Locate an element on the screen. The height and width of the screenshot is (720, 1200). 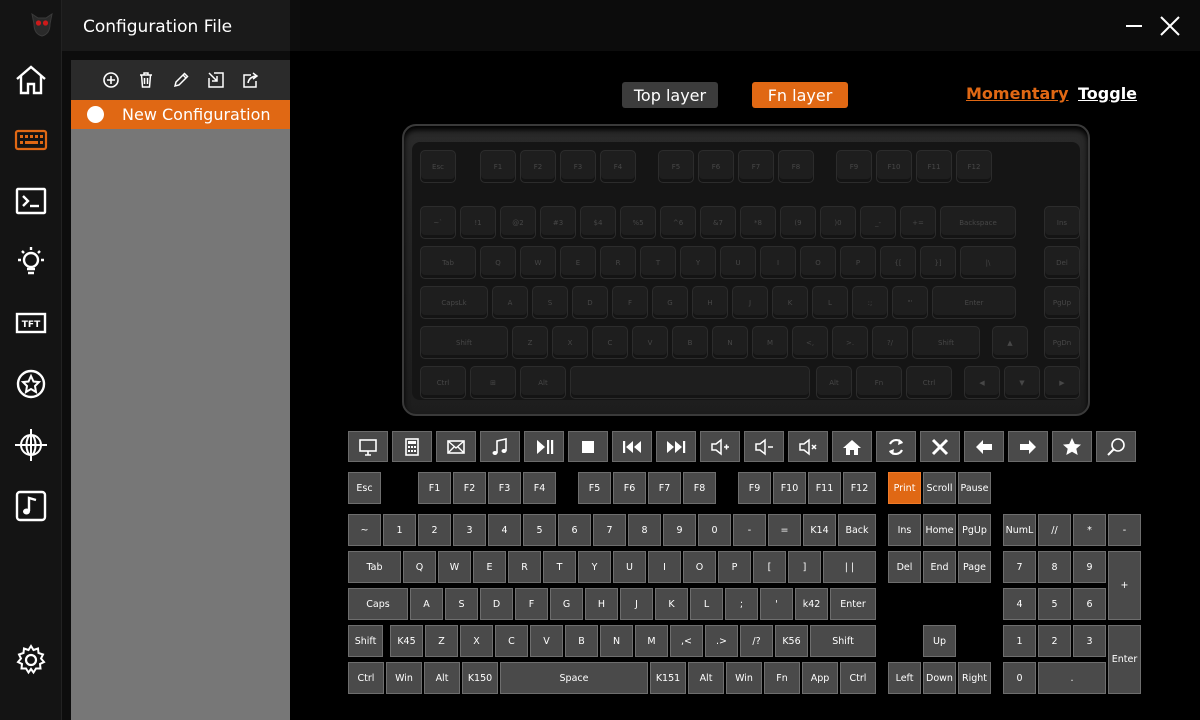
key-q: Q is located at coordinates (419, 567).